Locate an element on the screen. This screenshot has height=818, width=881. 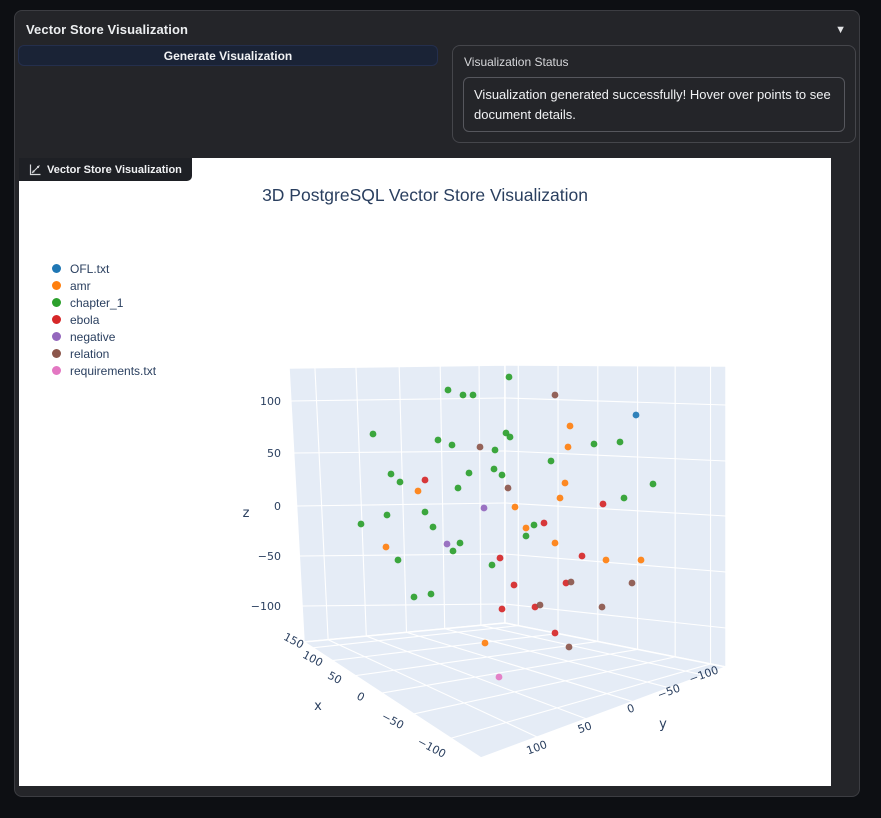
legend-item: negative is located at coordinates (104, 336).